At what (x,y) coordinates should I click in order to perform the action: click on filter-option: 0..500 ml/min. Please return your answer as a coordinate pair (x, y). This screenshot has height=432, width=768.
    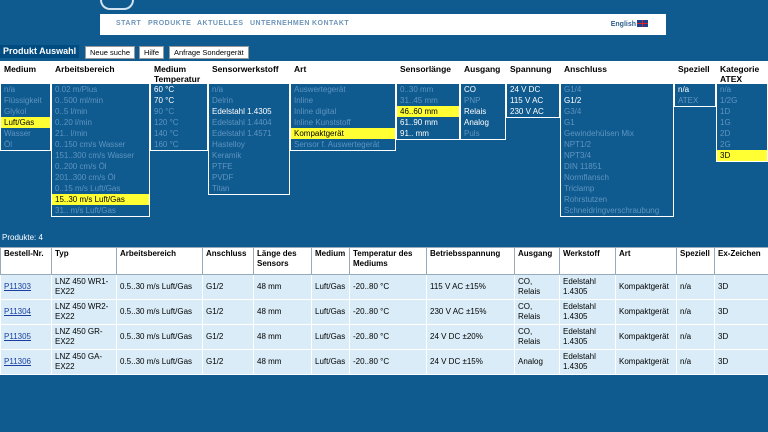
    Looking at the image, I should click on (100, 100).